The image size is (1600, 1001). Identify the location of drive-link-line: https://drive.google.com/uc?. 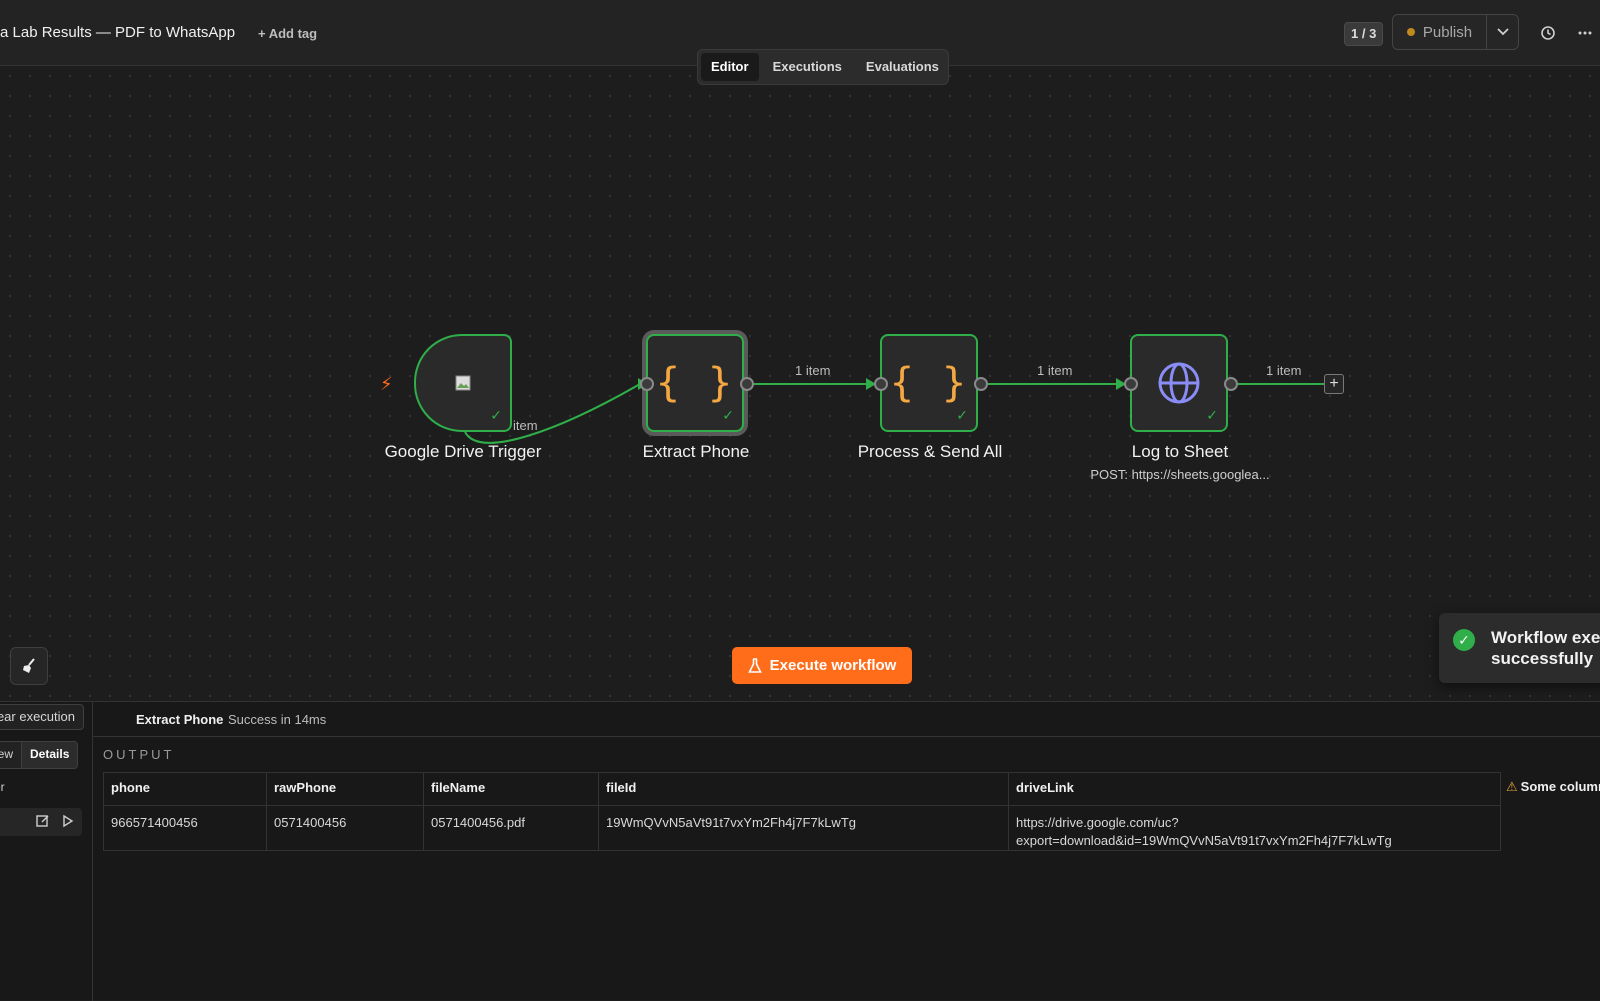
(1097, 822).